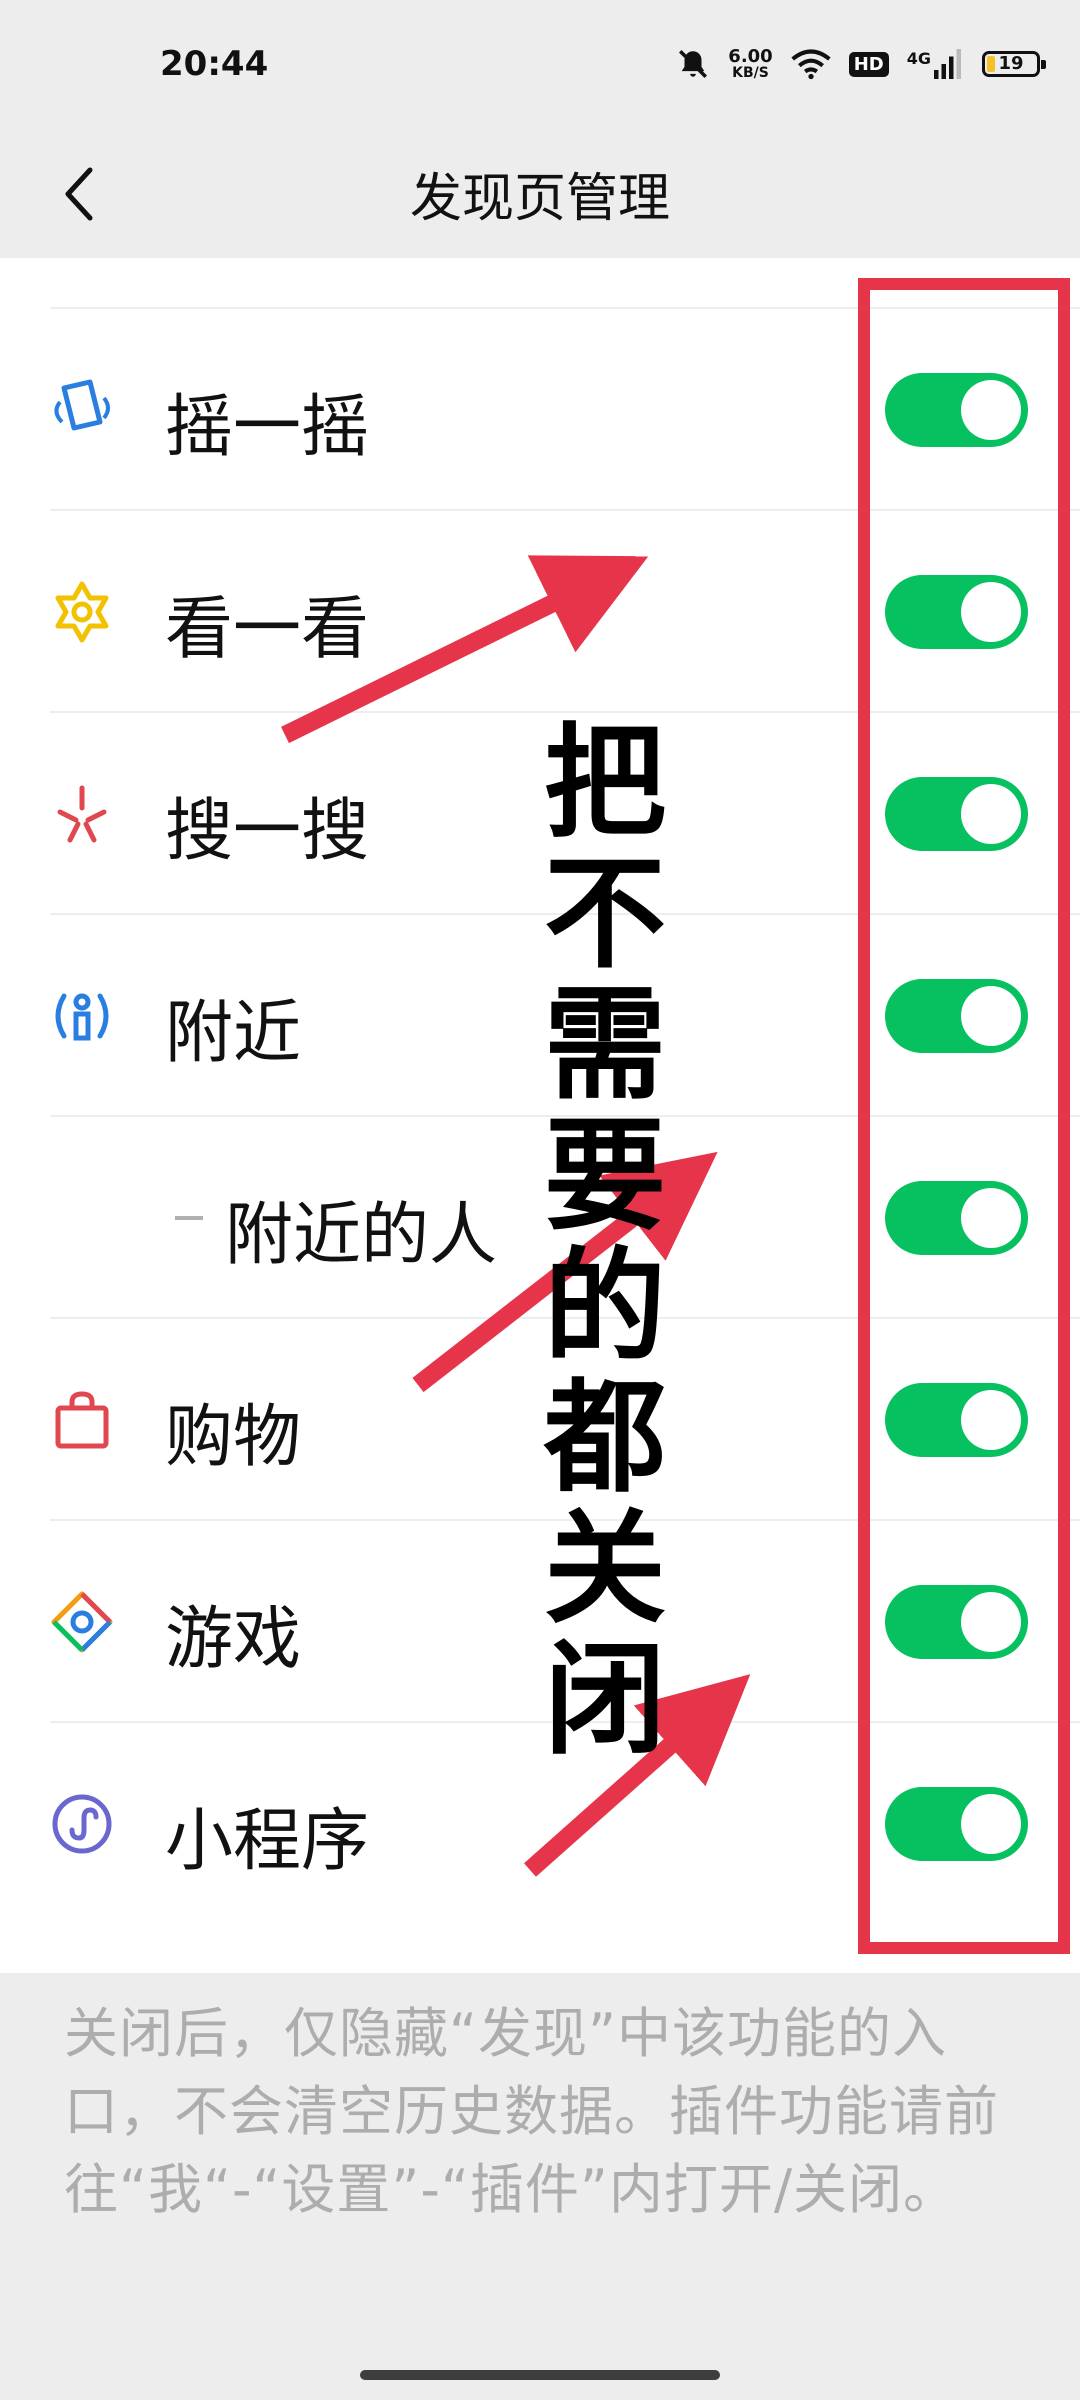  Describe the element at coordinates (1014, 64) in the screenshot. I see `battery-indicator: 19` at that location.